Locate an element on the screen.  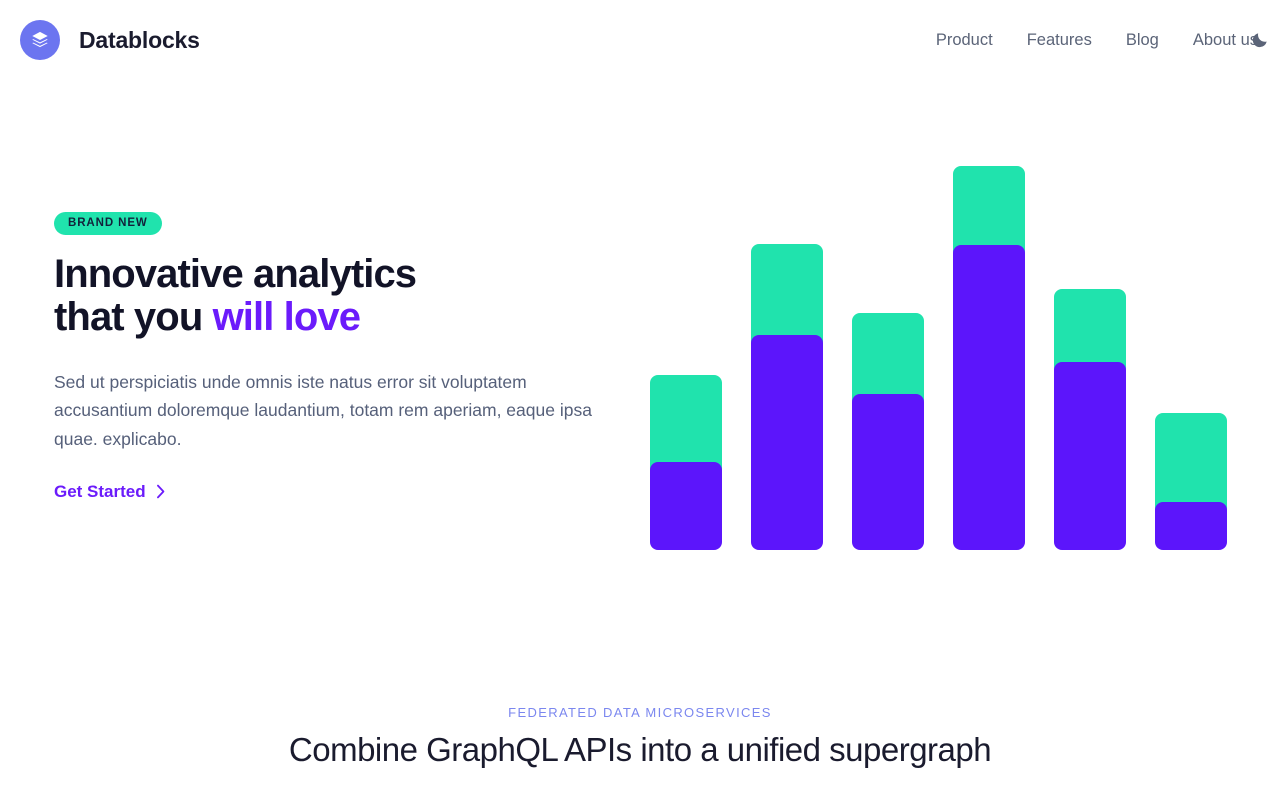
brand-name: Datablocks is located at coordinates (139, 39).